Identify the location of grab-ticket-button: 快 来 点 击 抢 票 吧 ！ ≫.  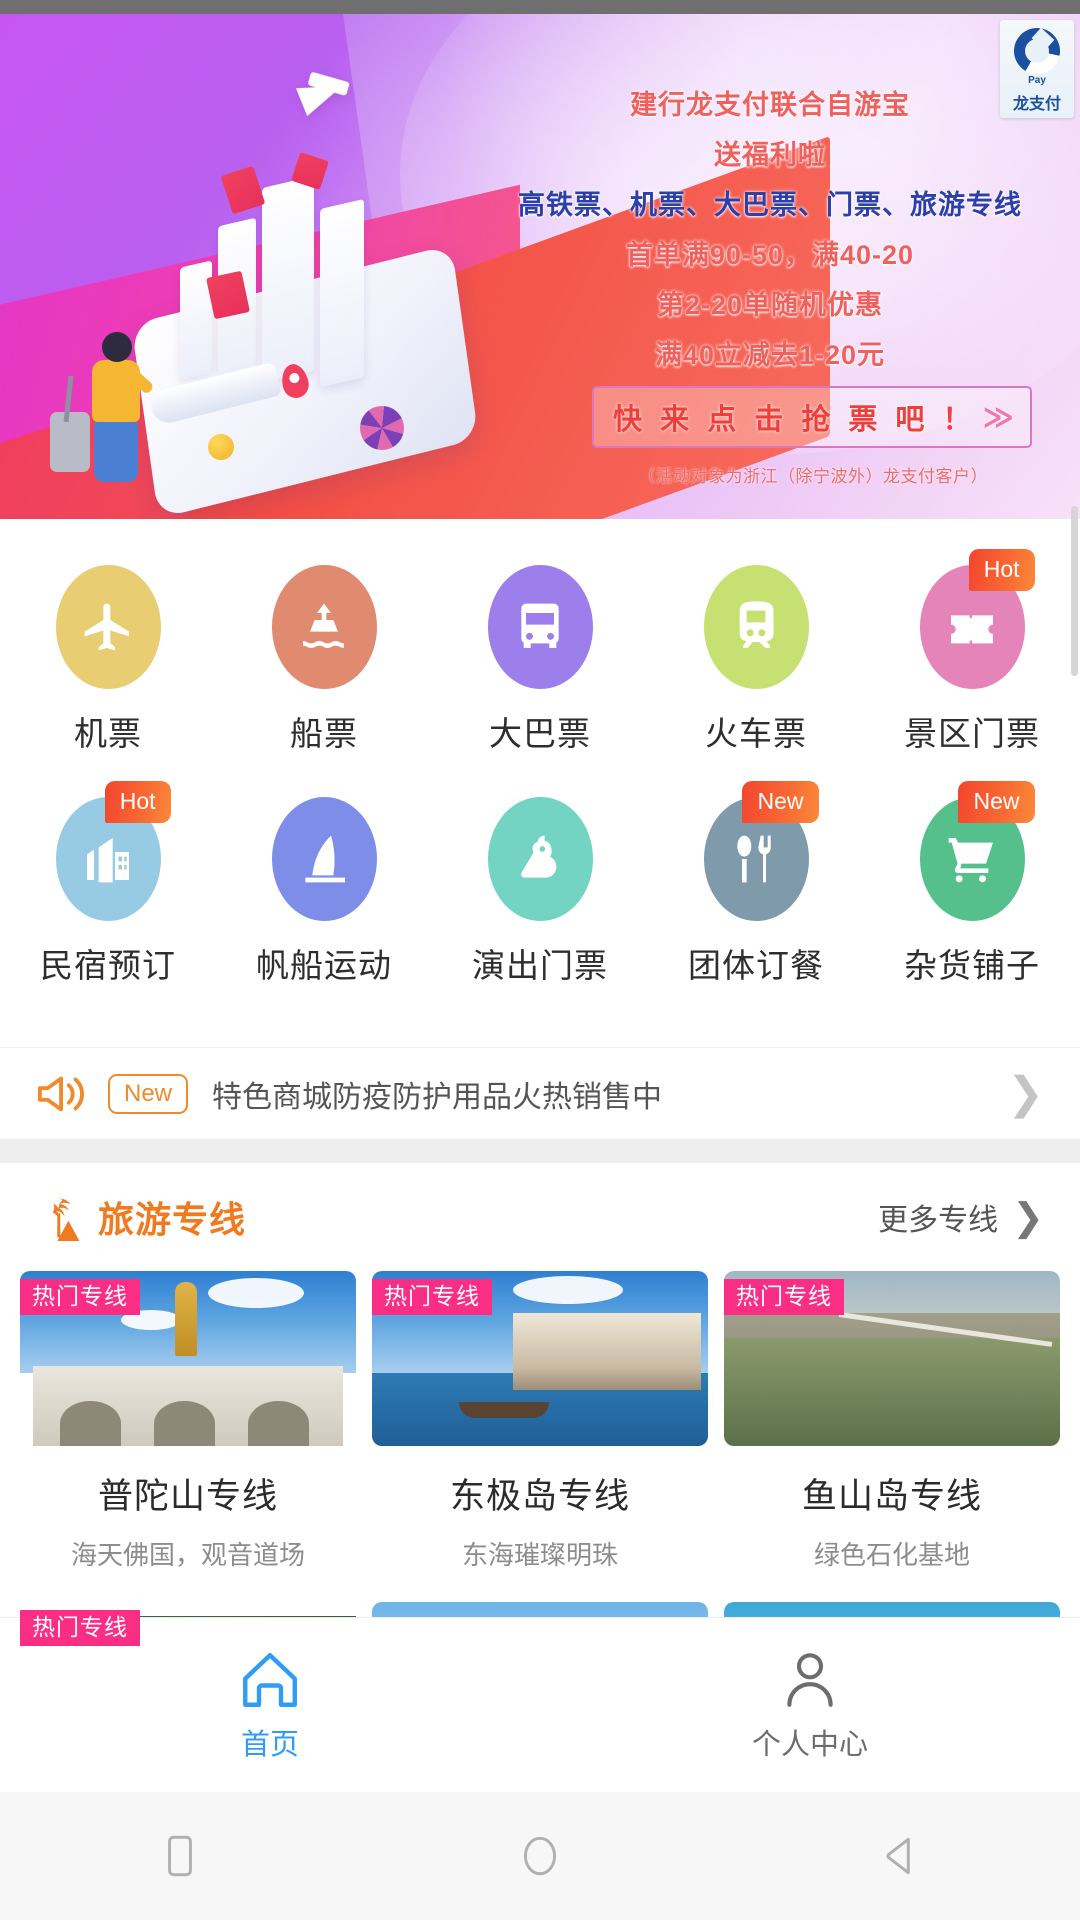
(812, 417).